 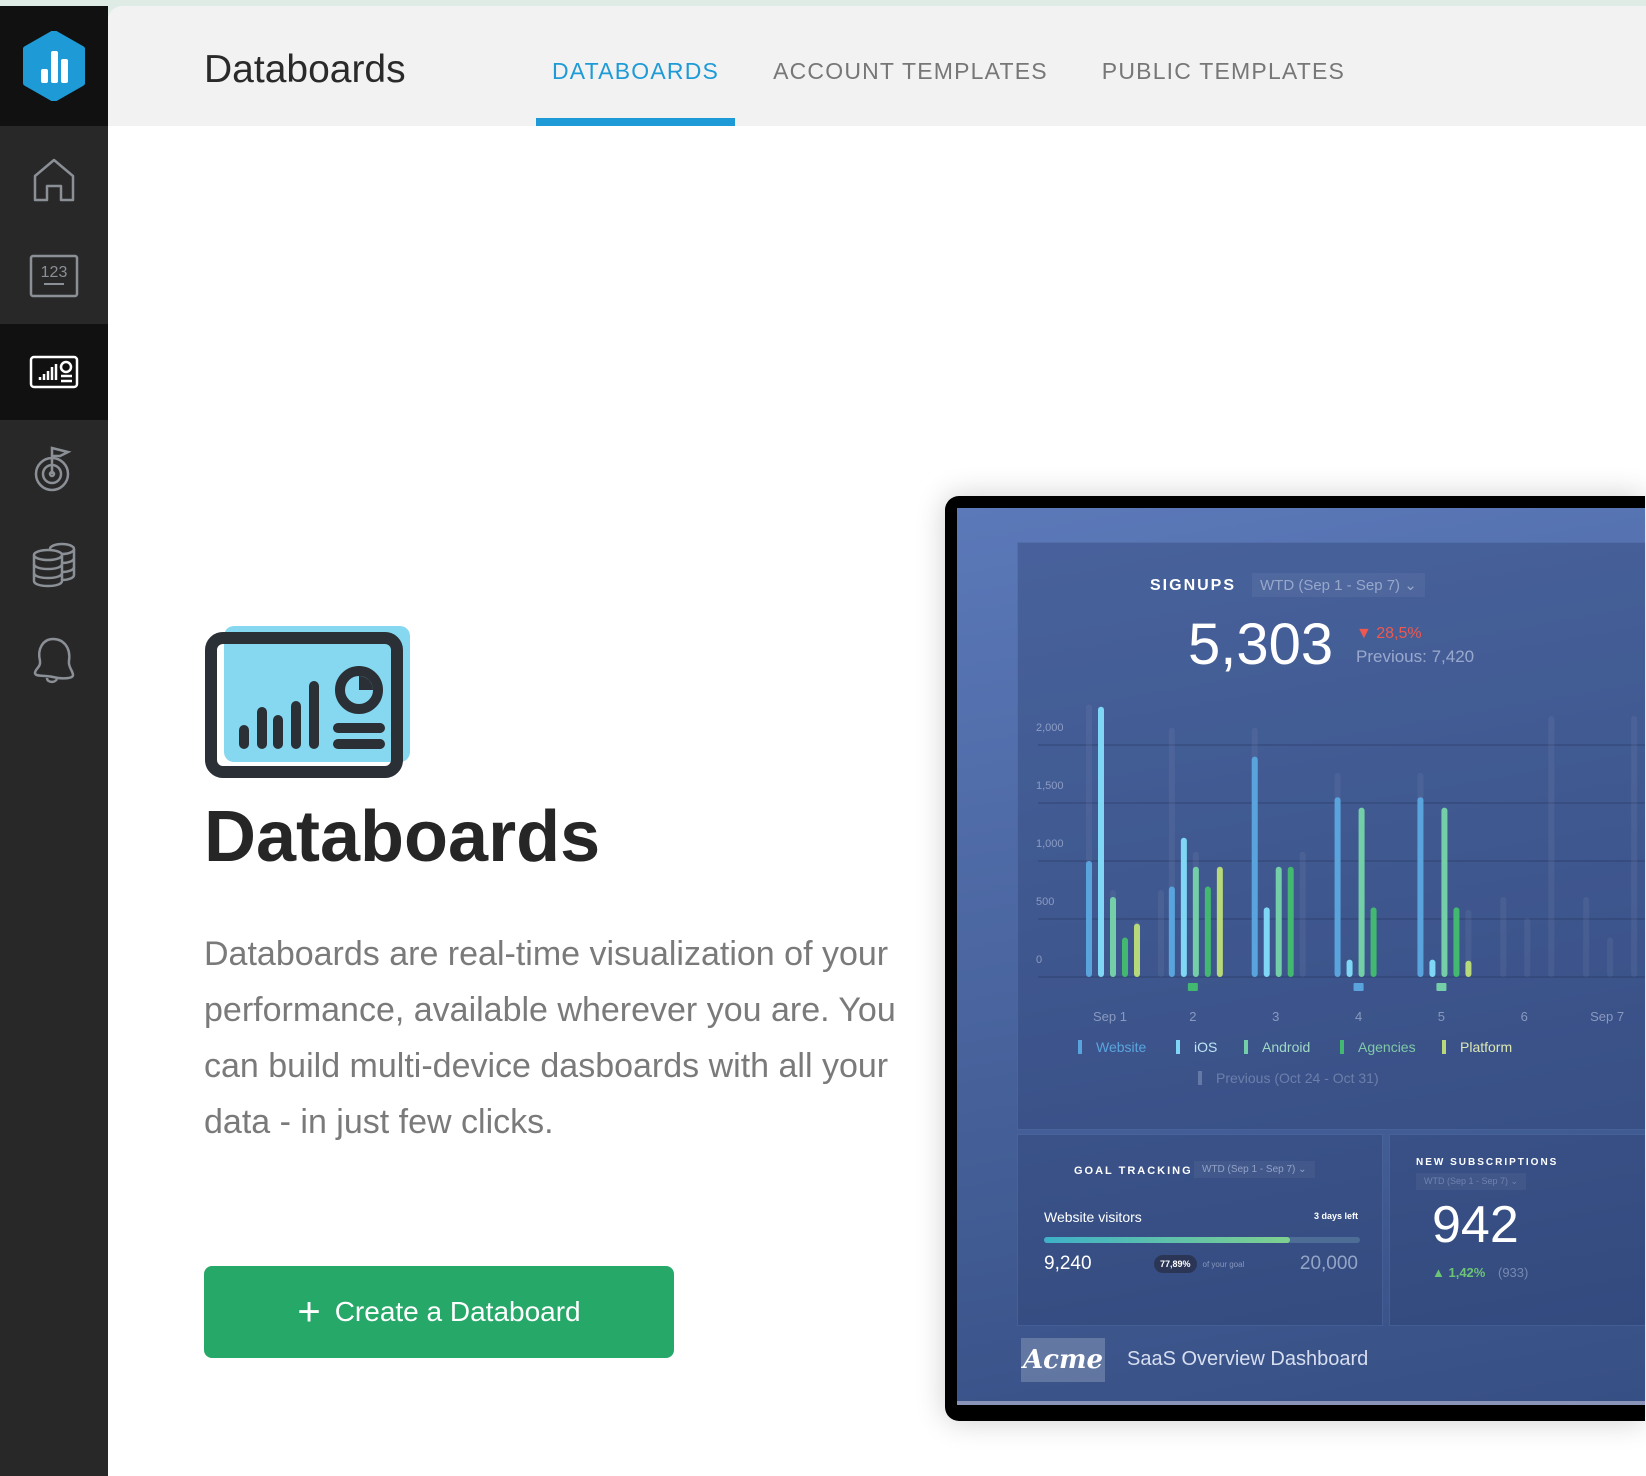 I want to click on tab-account-templates: ACCOUNT TEMPLATES, so click(x=910, y=66).